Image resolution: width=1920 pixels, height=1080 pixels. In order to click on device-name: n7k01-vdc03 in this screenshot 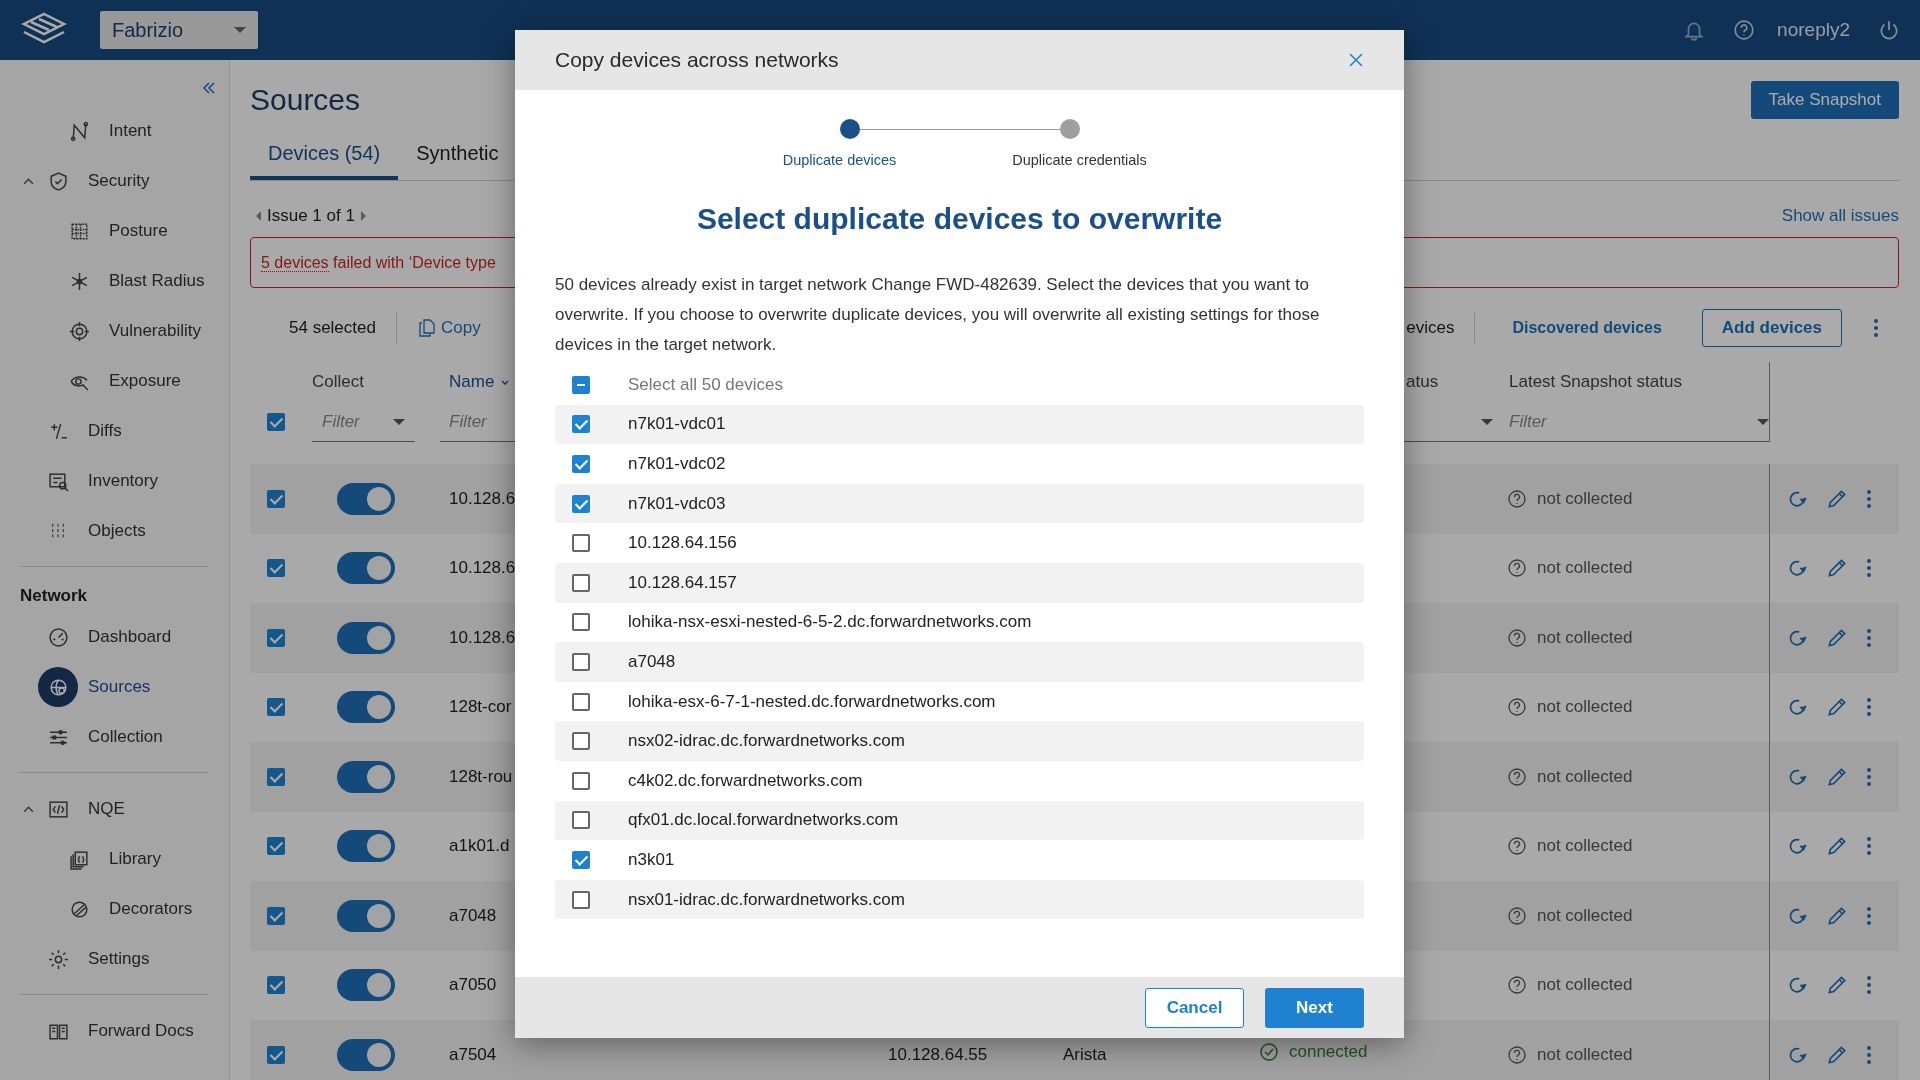, I will do `click(677, 503)`.